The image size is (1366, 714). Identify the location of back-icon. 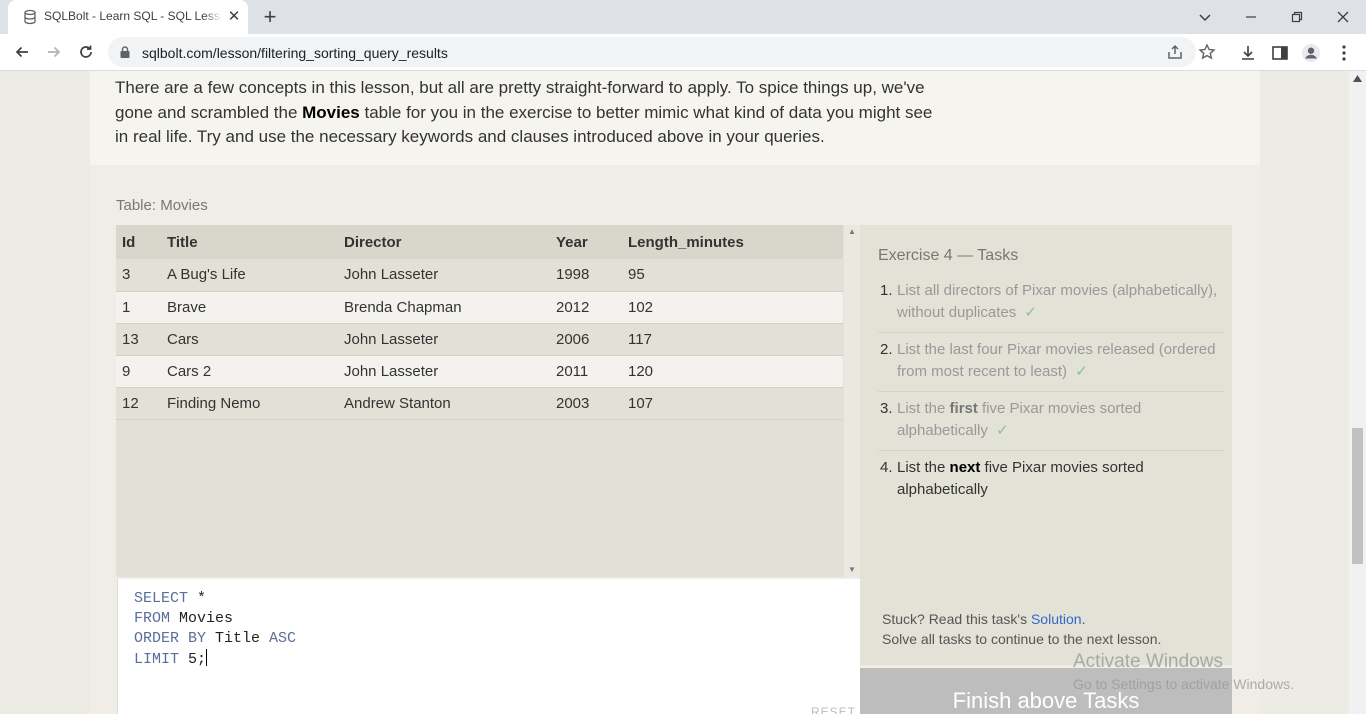
(22, 52).